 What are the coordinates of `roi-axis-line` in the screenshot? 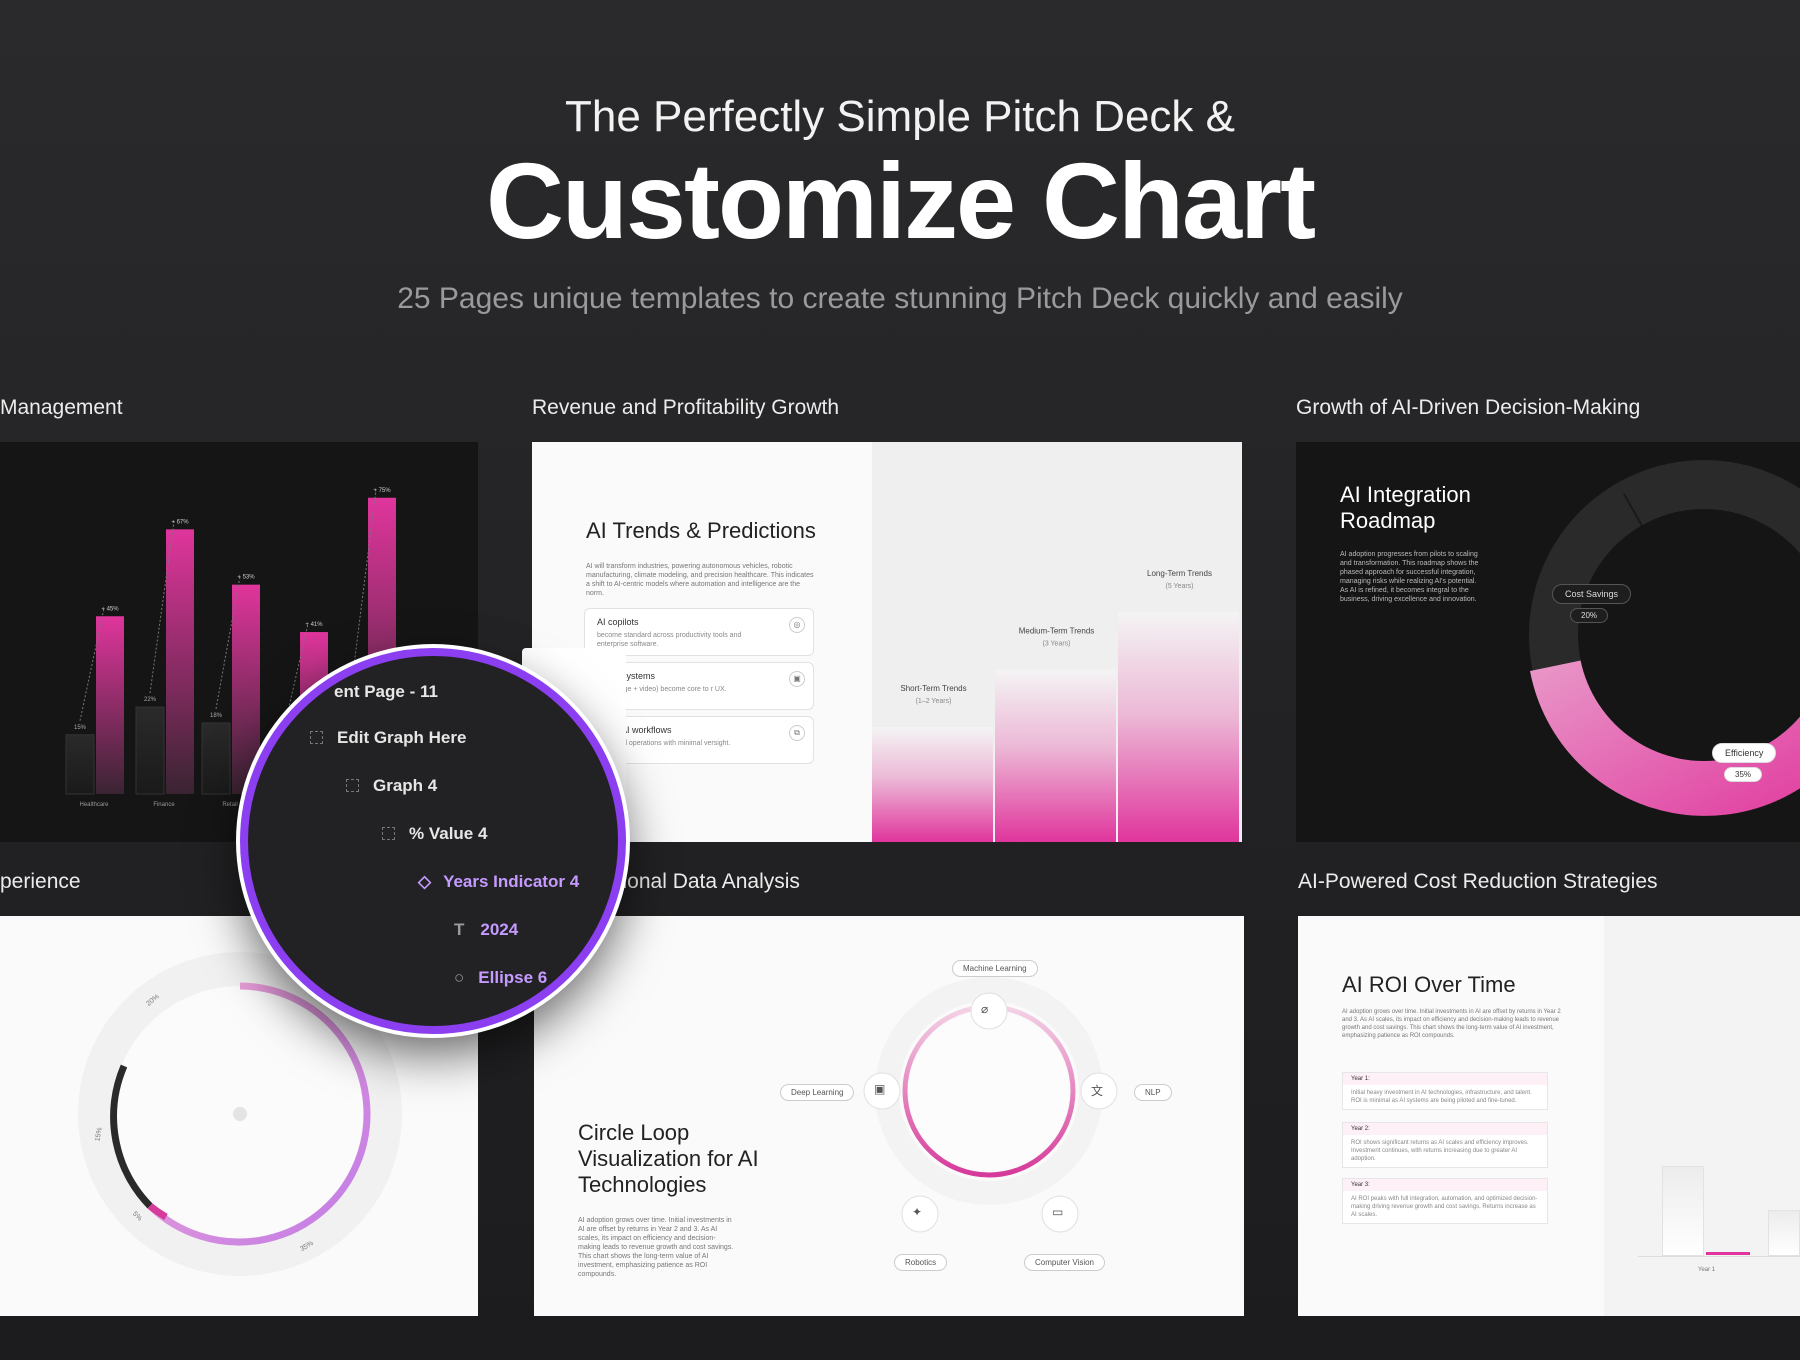 It's located at (1719, 1256).